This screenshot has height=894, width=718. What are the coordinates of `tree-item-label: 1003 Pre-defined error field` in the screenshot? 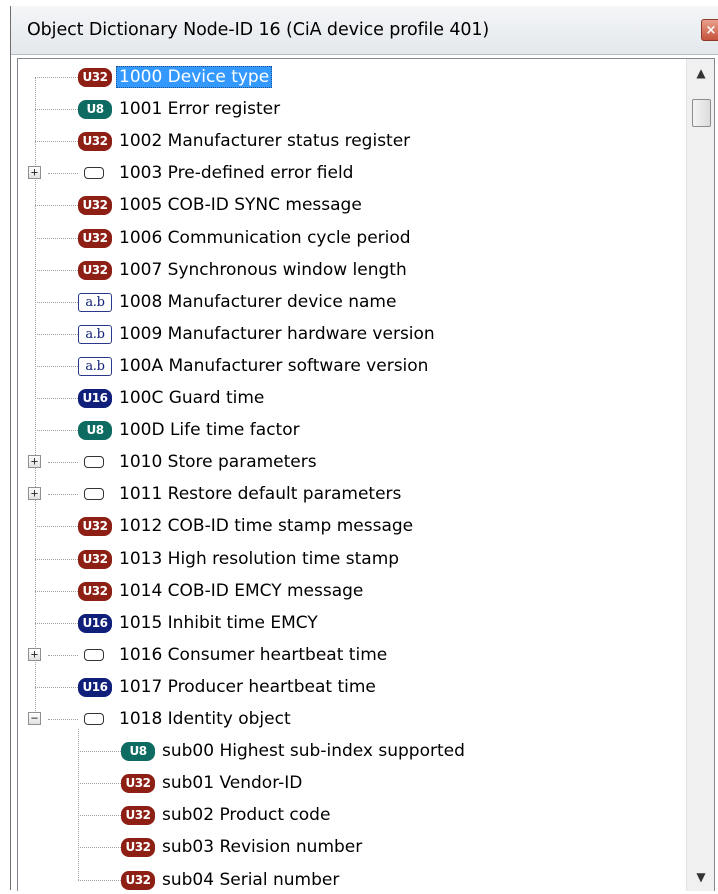 It's located at (236, 173).